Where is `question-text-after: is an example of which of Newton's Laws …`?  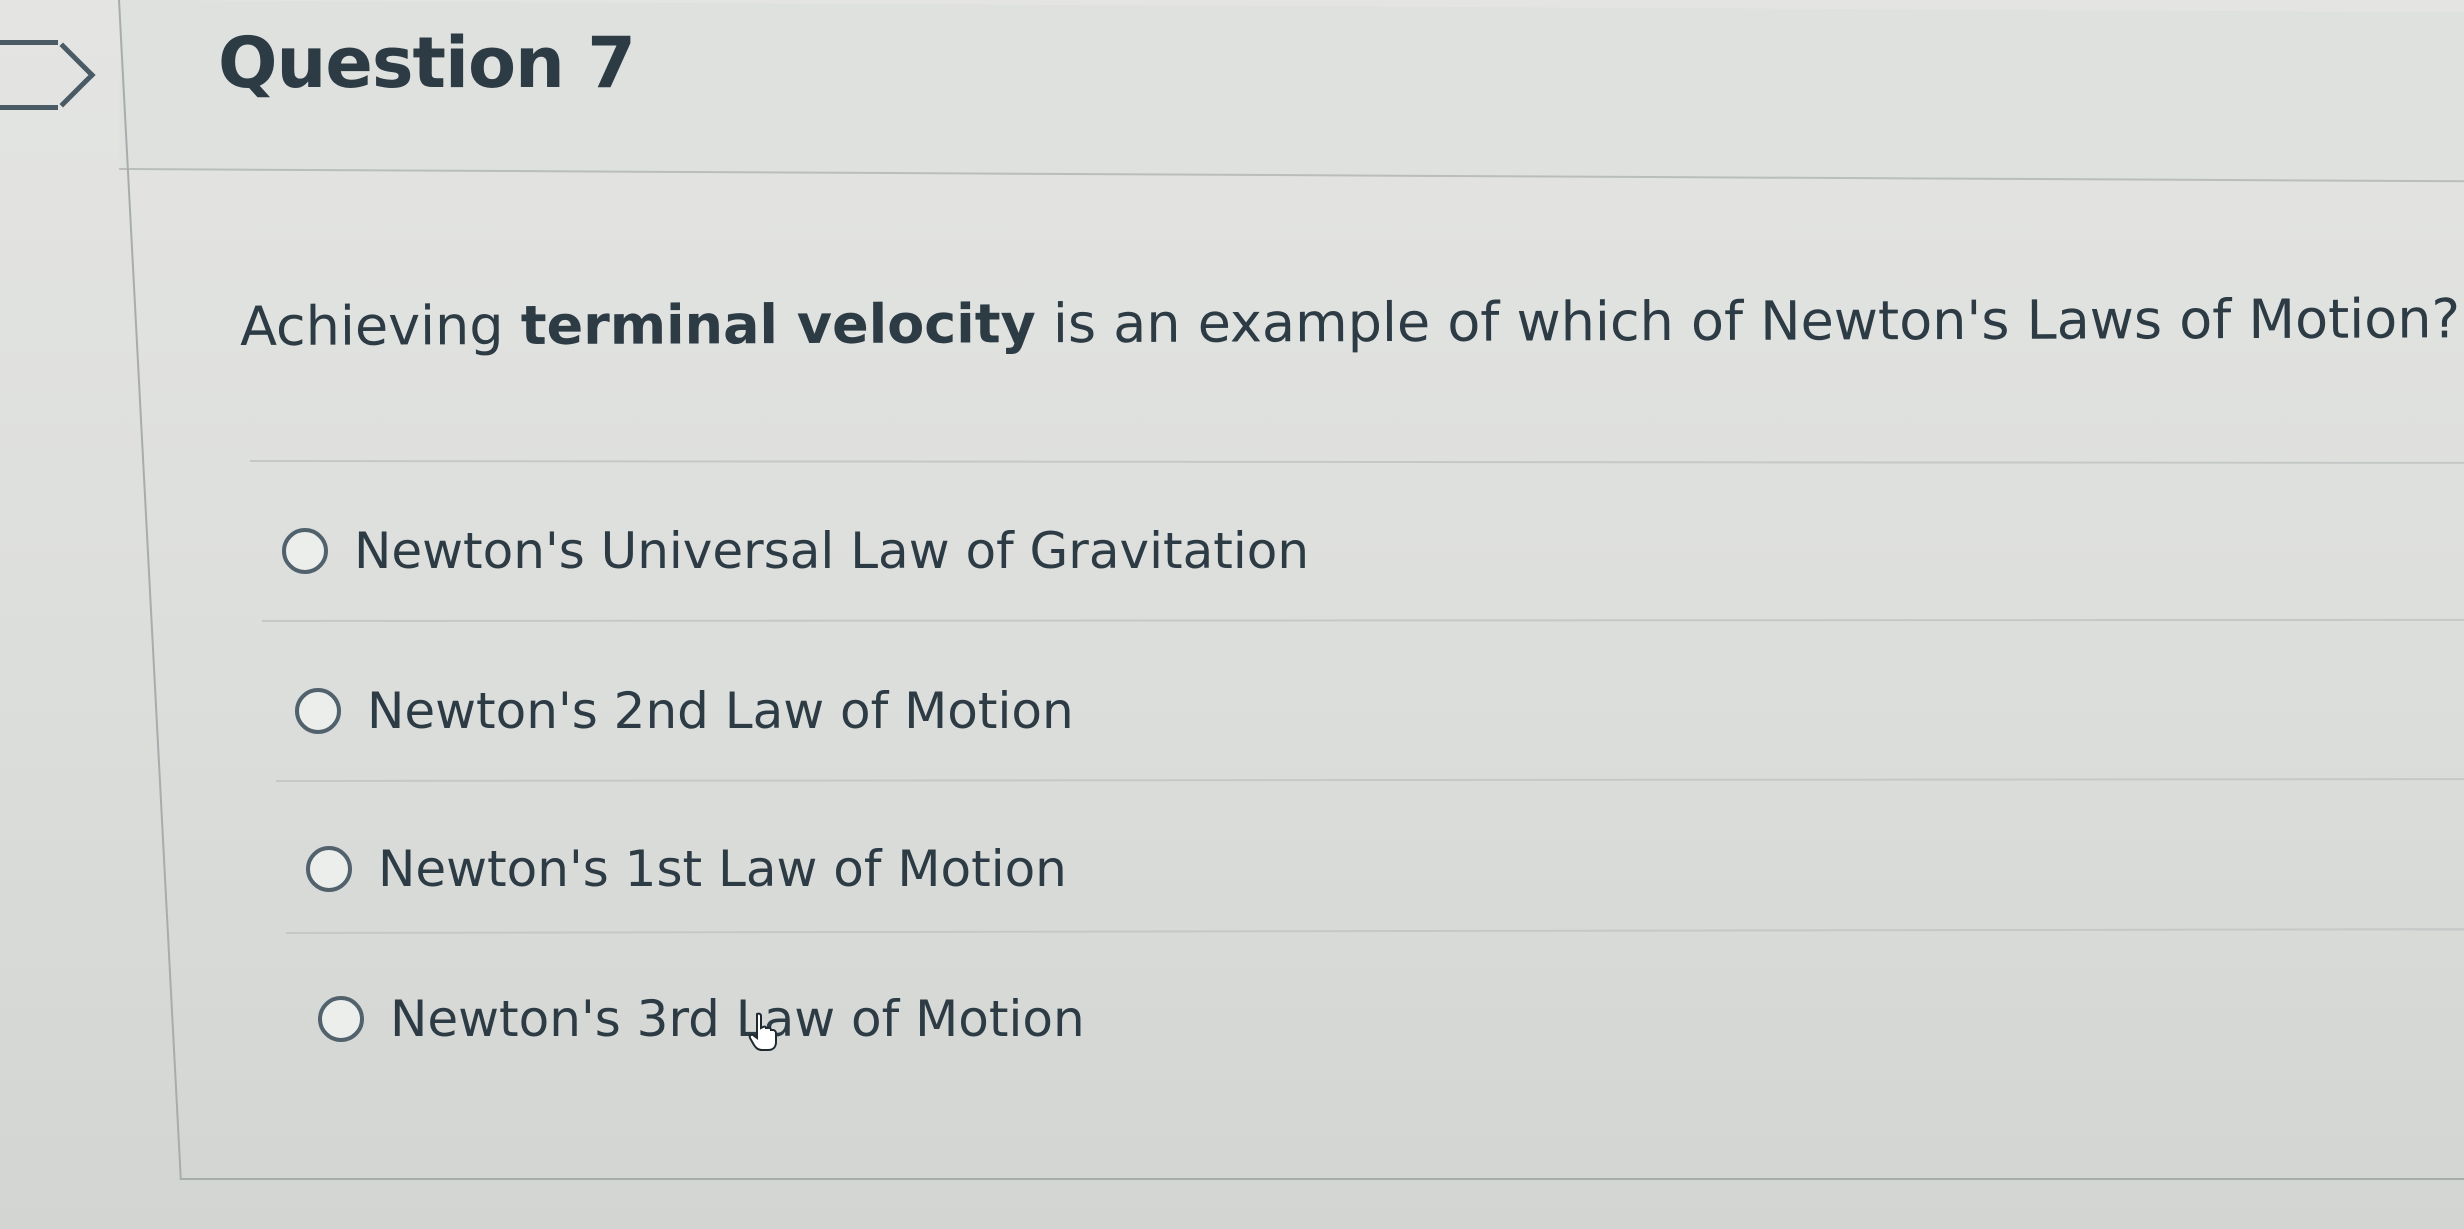
question-text-after: is an example of which of Newton's Laws … is located at coordinates (1748, 321).